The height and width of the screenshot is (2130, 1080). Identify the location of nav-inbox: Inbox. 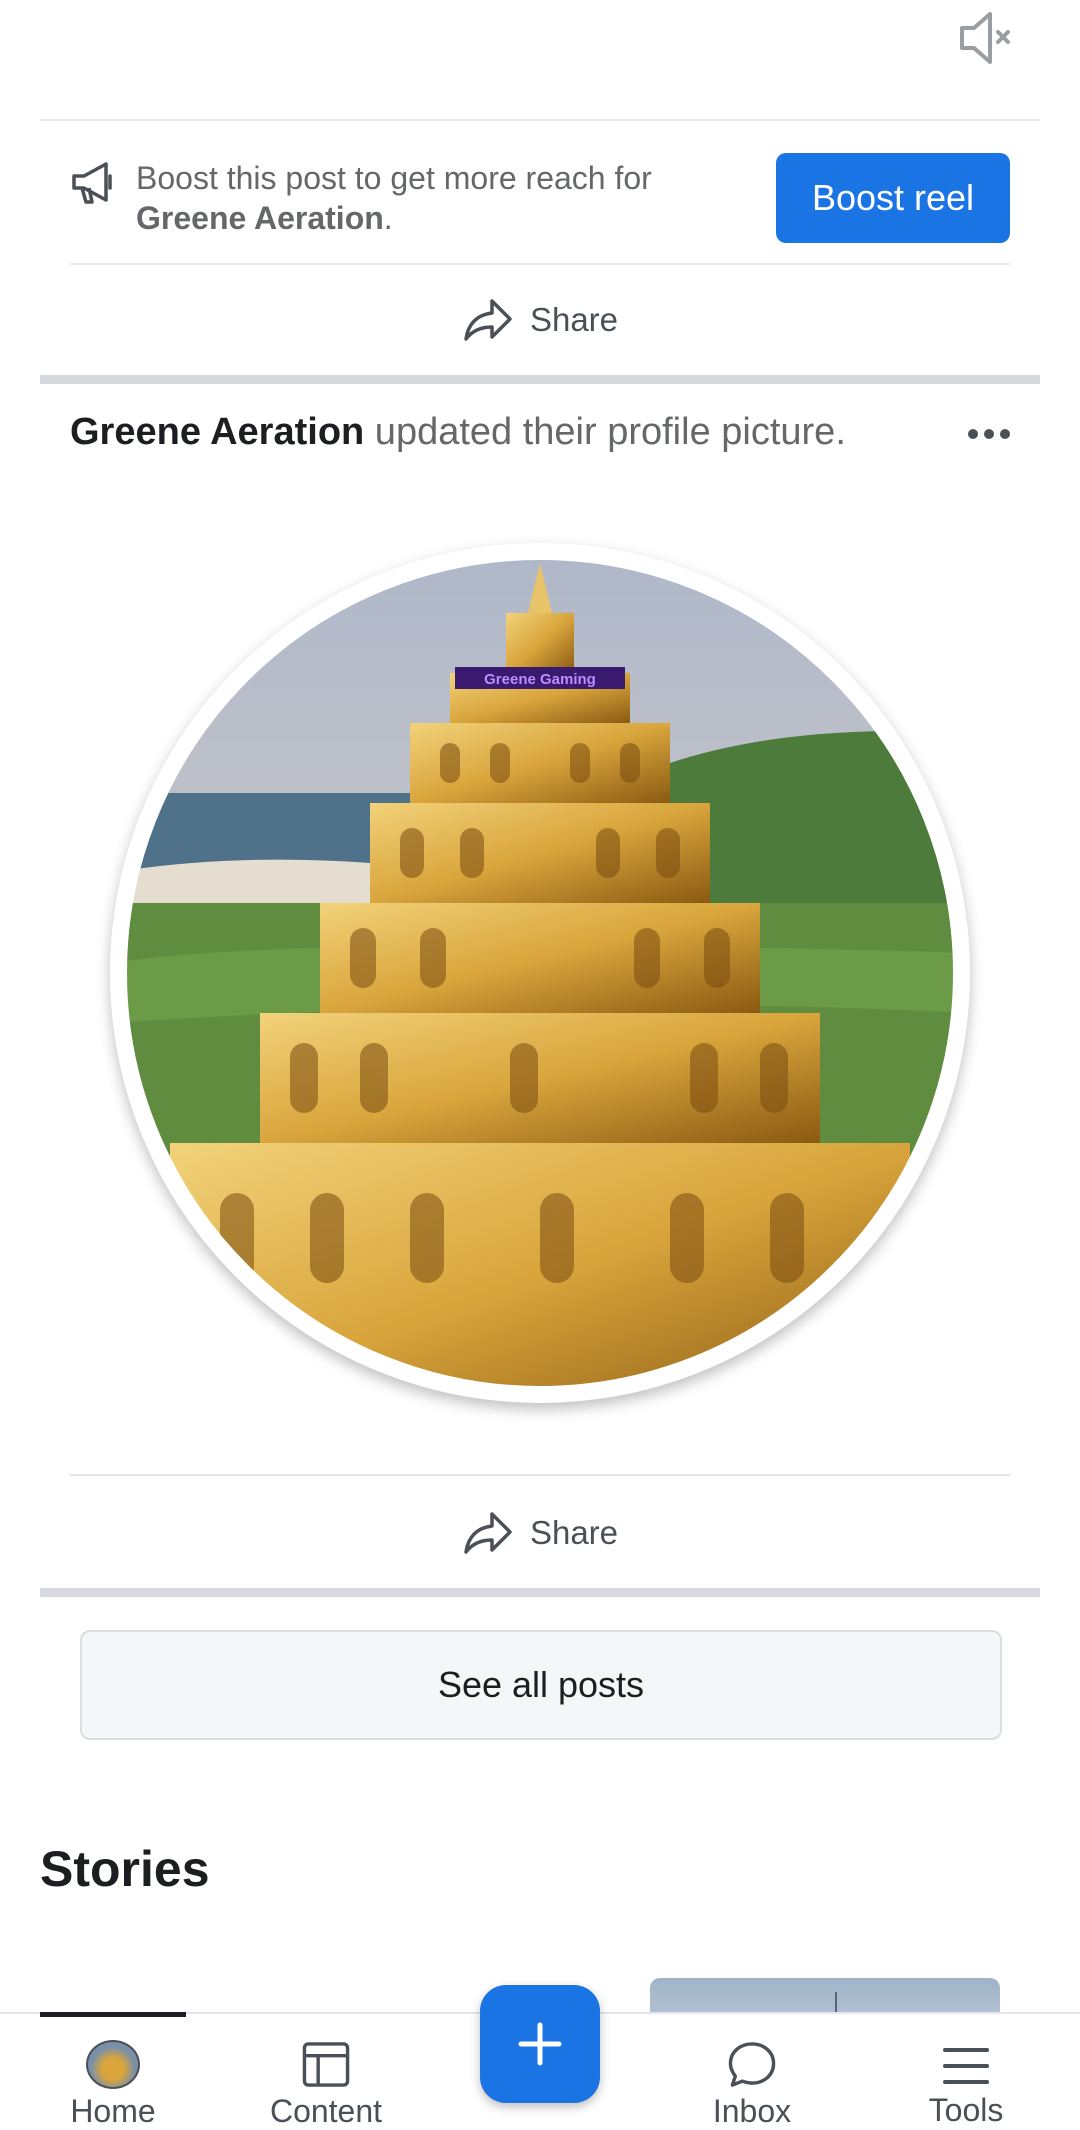
(752, 2072).